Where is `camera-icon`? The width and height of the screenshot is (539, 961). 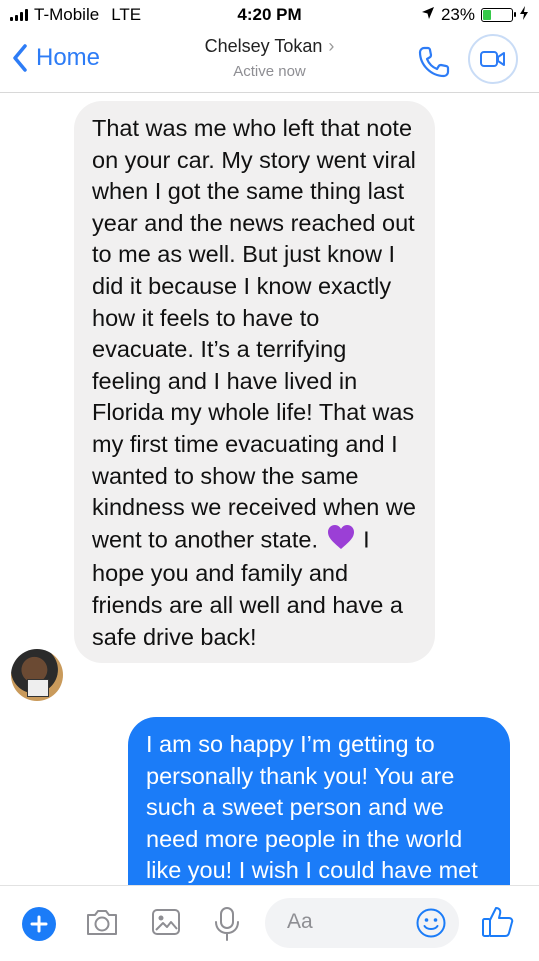 camera-icon is located at coordinates (102, 922).